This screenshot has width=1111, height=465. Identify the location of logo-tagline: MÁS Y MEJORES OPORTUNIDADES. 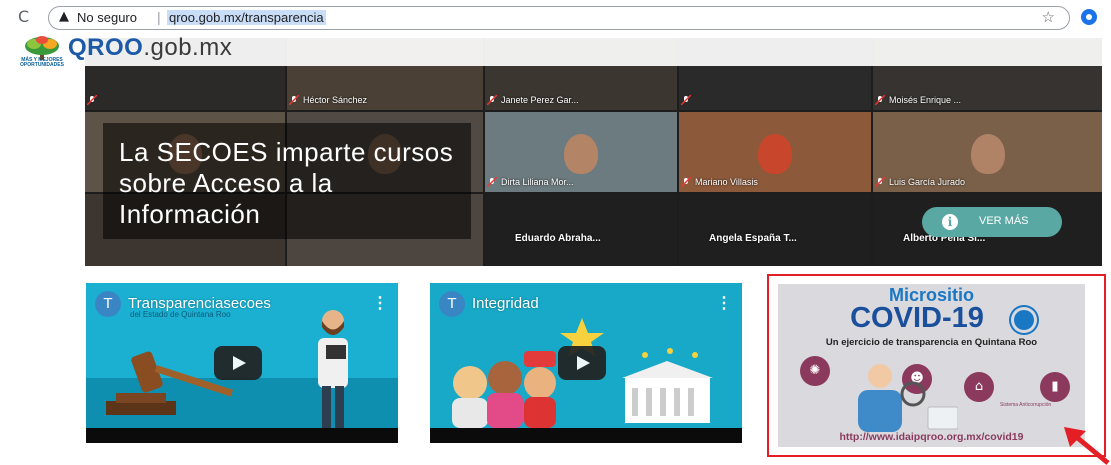
(42, 62).